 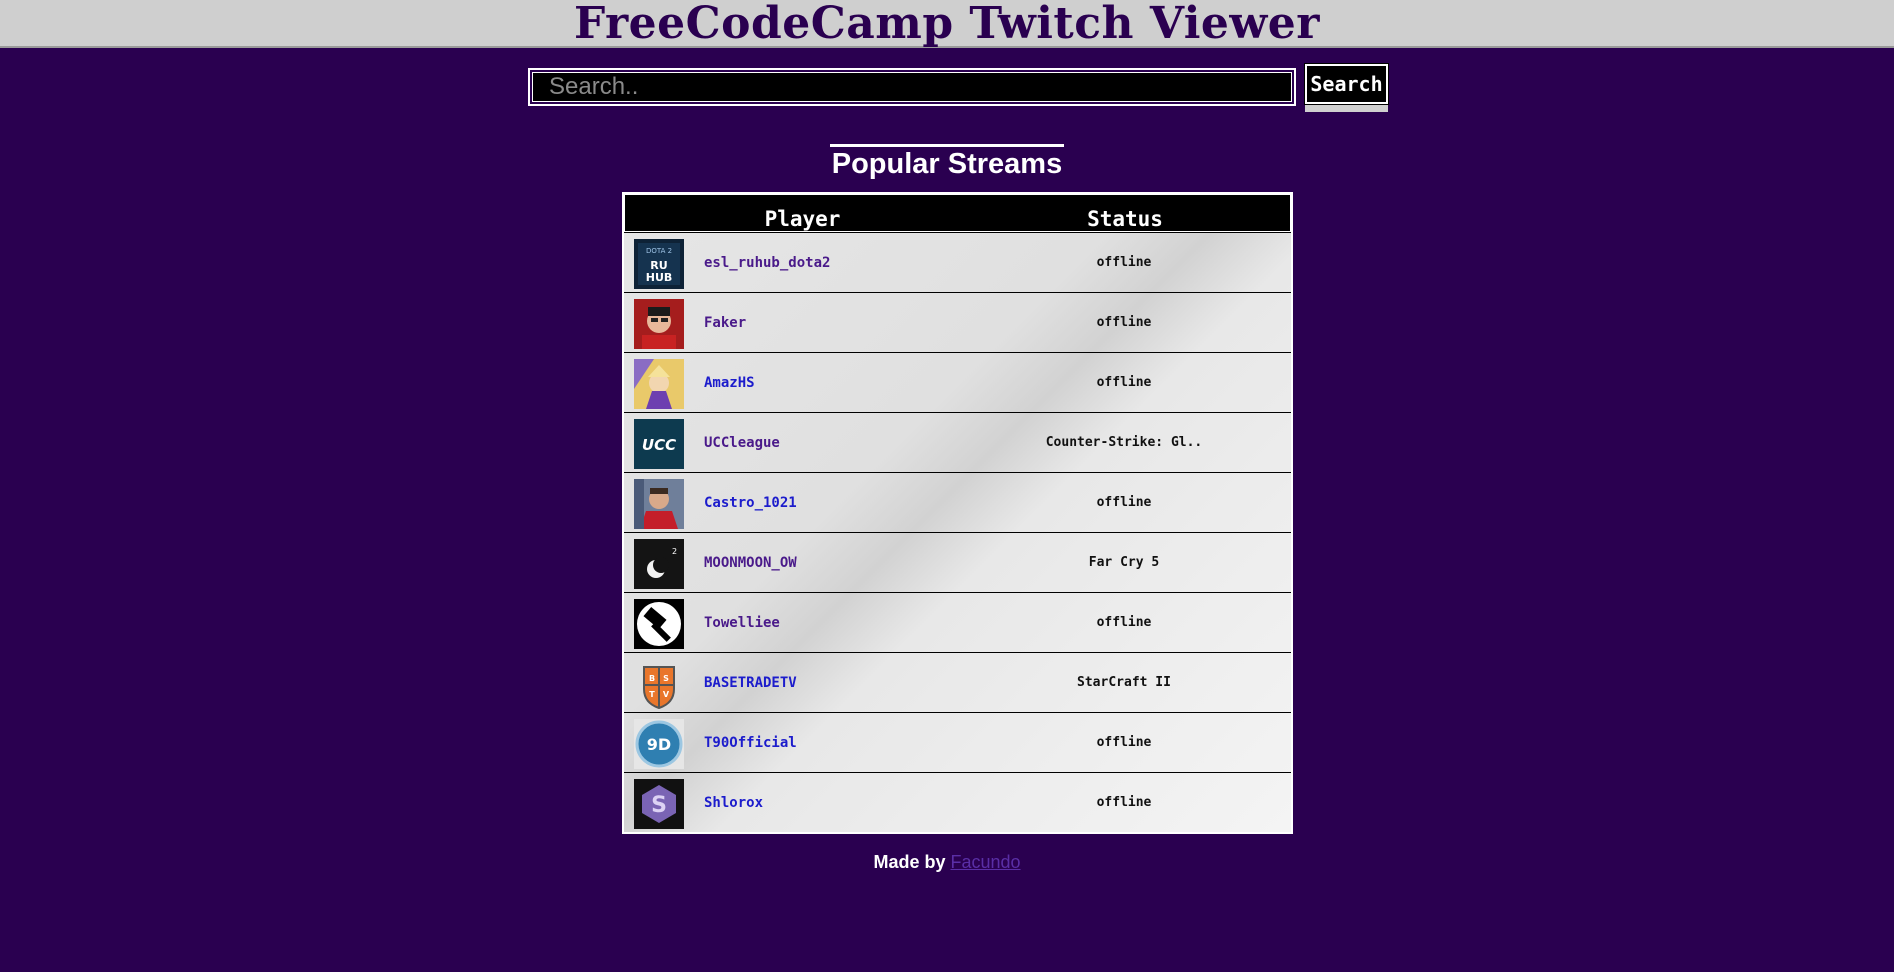 I want to click on amazhs-avatar-icon, so click(x=659, y=384).